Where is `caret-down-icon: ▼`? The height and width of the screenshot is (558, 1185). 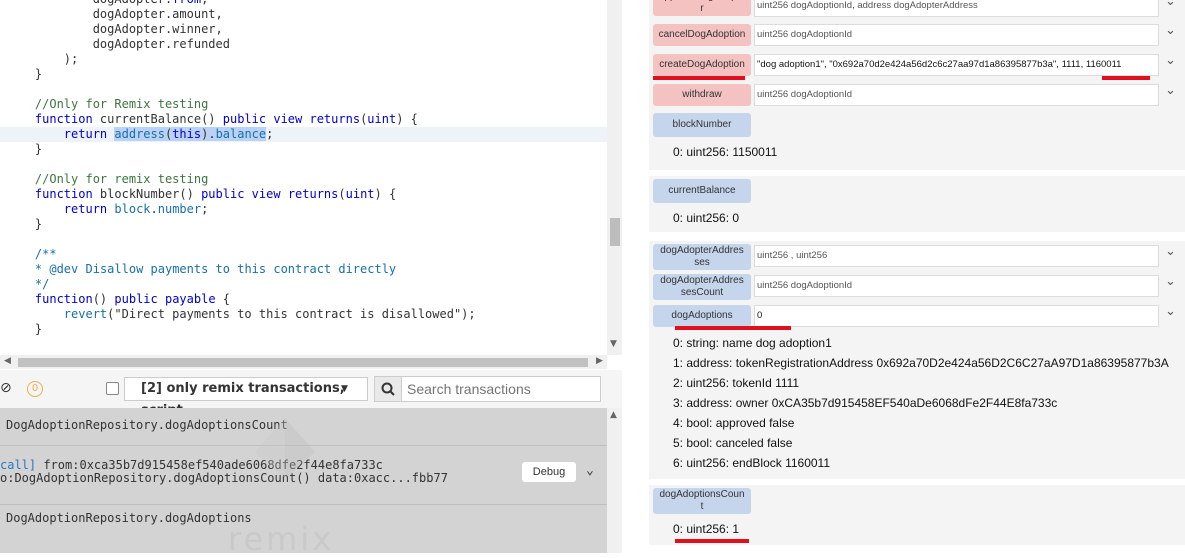
caret-down-icon: ▼ is located at coordinates (344, 389).